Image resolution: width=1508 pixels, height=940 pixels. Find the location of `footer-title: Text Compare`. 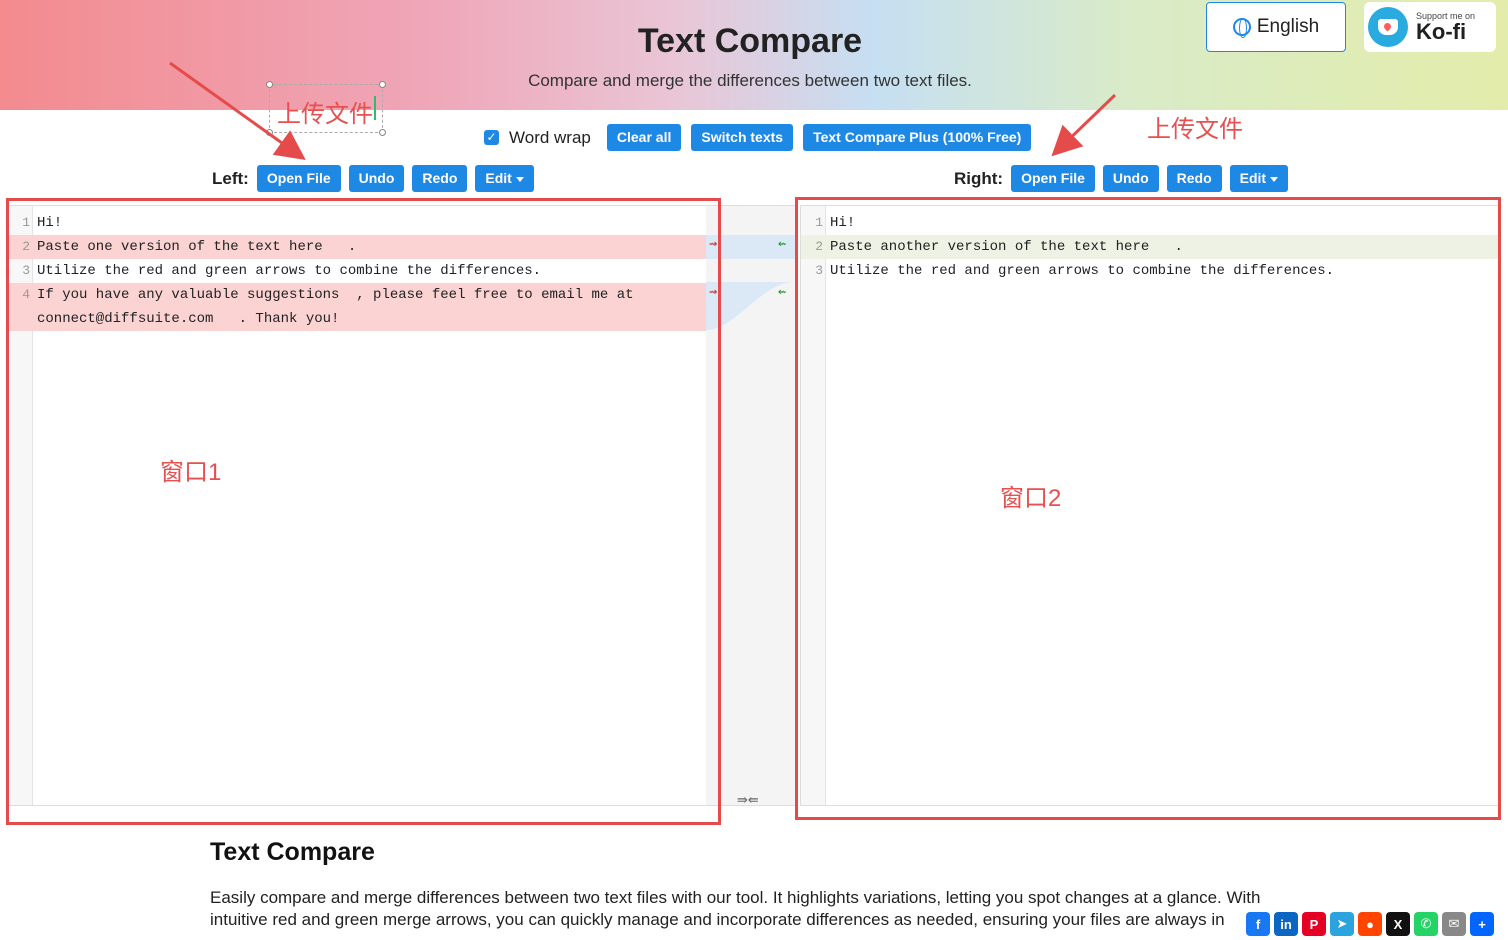

footer-title: Text Compare is located at coordinates (292, 852).